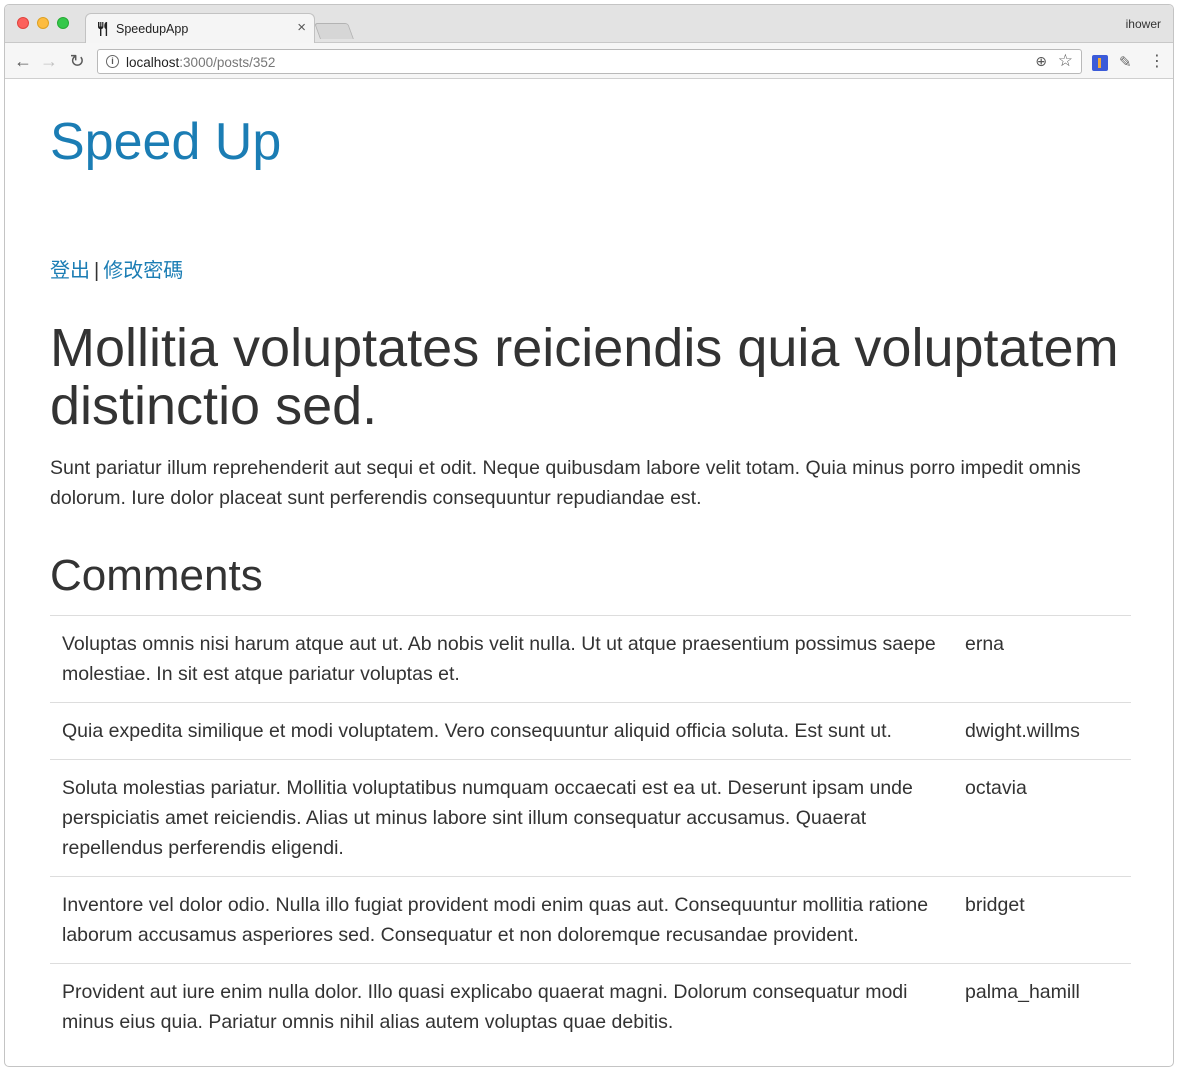  Describe the element at coordinates (227, 62) in the screenshot. I see `url-path: :3000/posts/352` at that location.